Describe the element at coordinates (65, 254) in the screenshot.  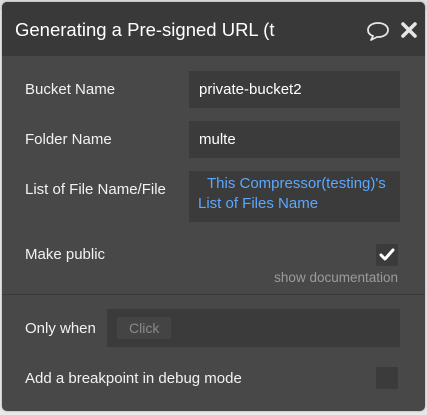
I see `make-public-label: Make public` at that location.